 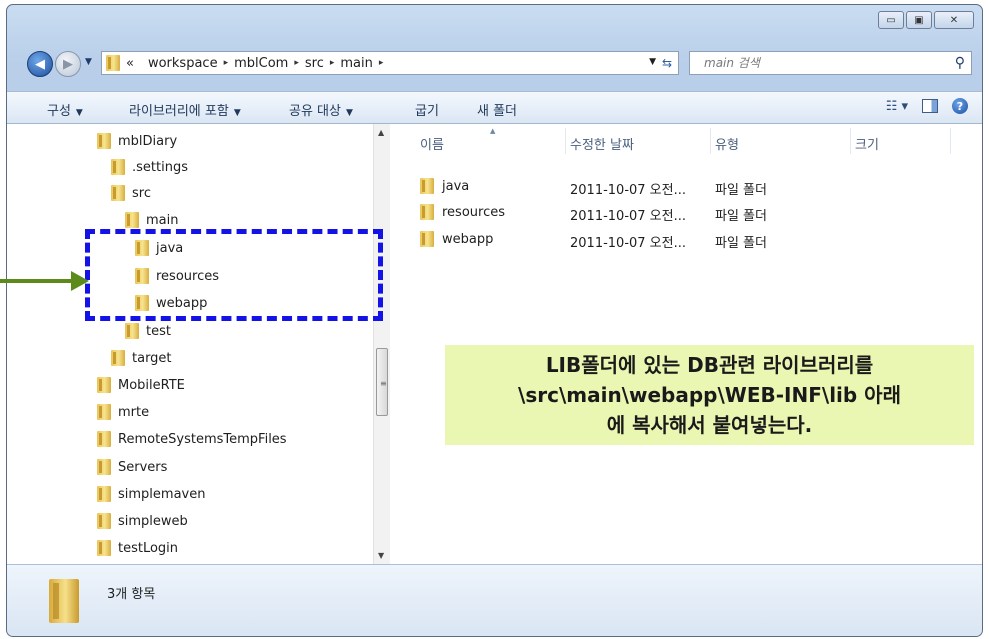 What do you see at coordinates (162, 220) in the screenshot?
I see `tree-item-label: main` at bounding box center [162, 220].